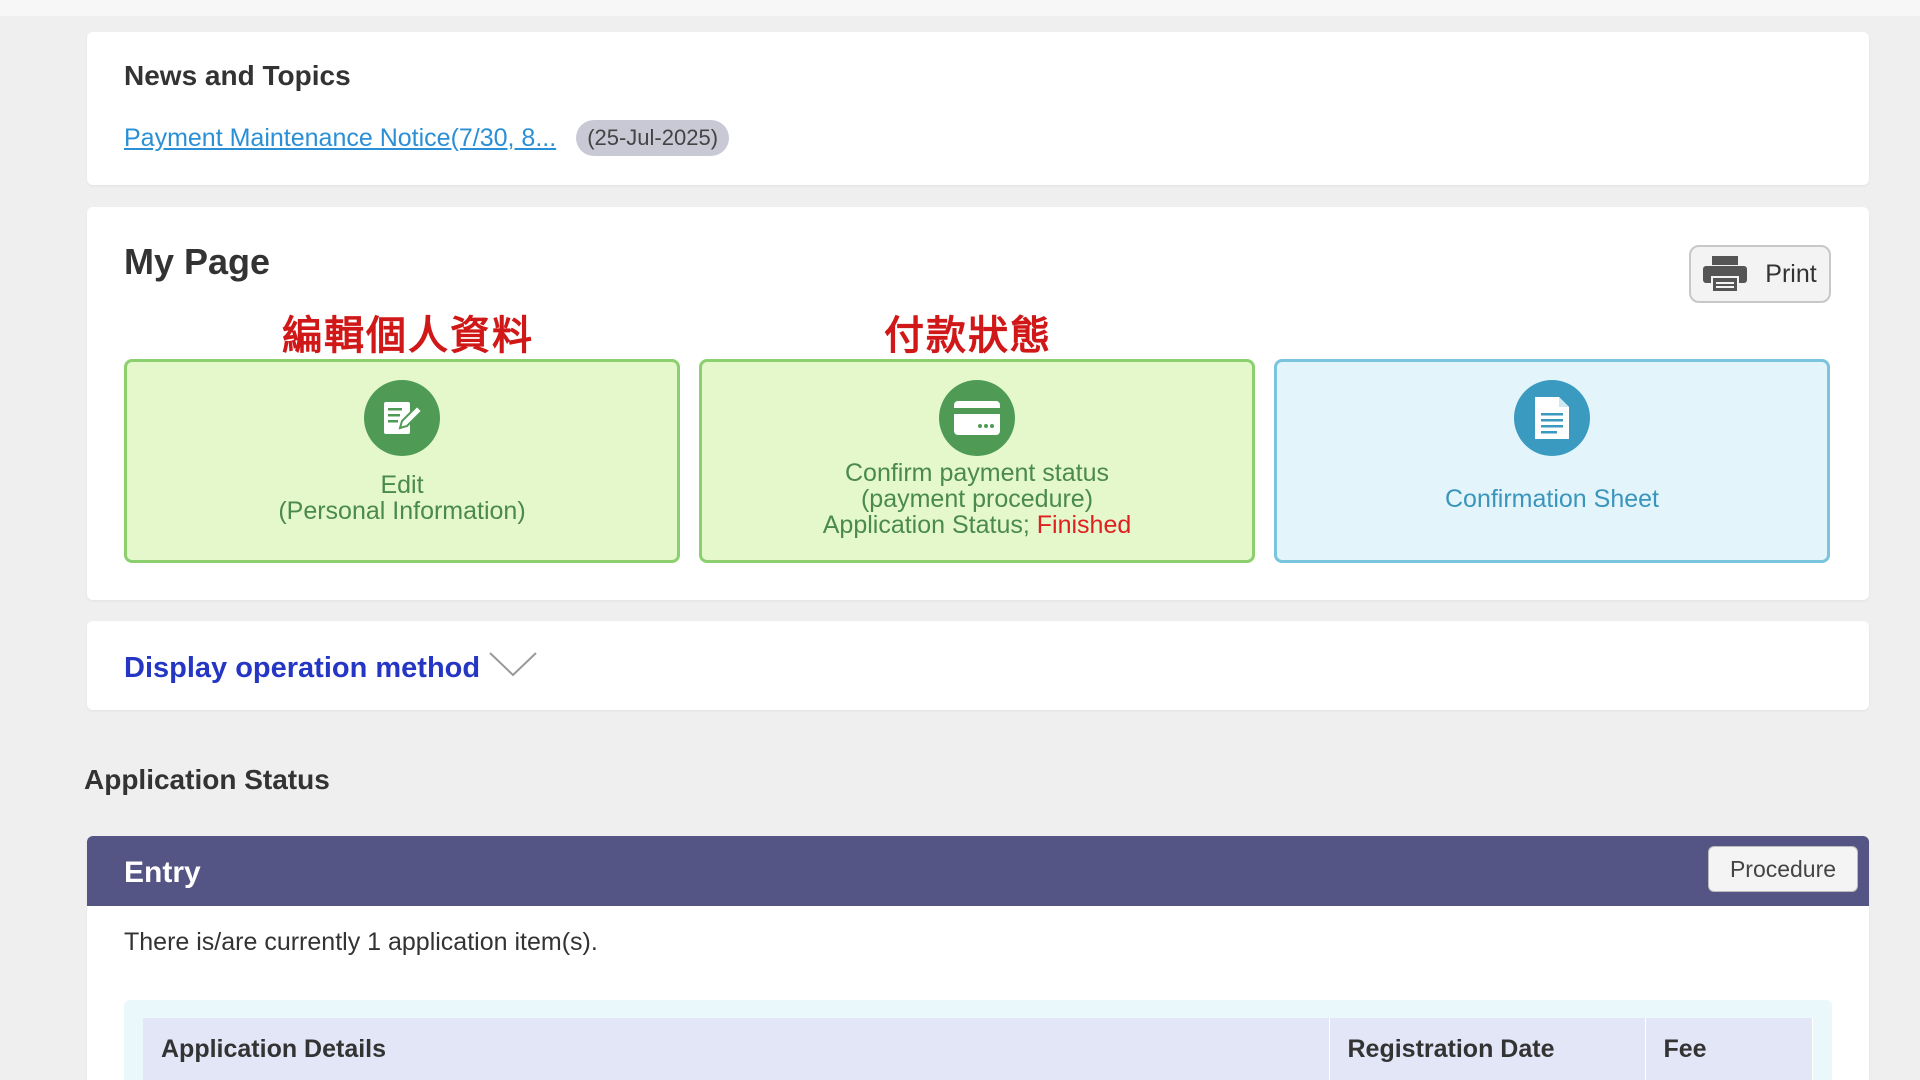 This screenshot has width=1920, height=1080. What do you see at coordinates (1783, 869) in the screenshot?
I see `procedure-button: Procedure` at bounding box center [1783, 869].